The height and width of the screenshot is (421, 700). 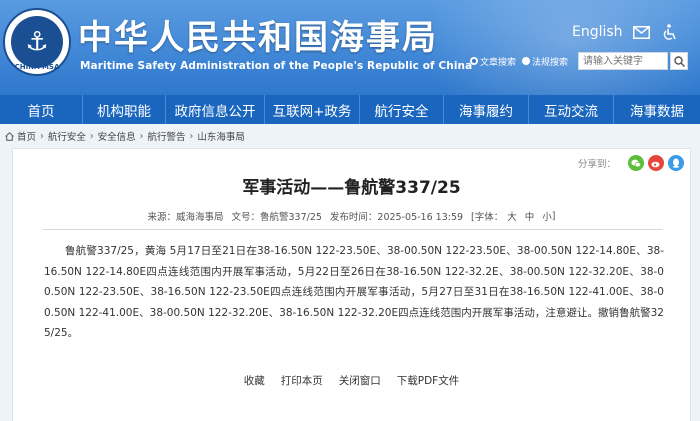 What do you see at coordinates (670, 32) in the screenshot?
I see `accessibility-icon` at bounding box center [670, 32].